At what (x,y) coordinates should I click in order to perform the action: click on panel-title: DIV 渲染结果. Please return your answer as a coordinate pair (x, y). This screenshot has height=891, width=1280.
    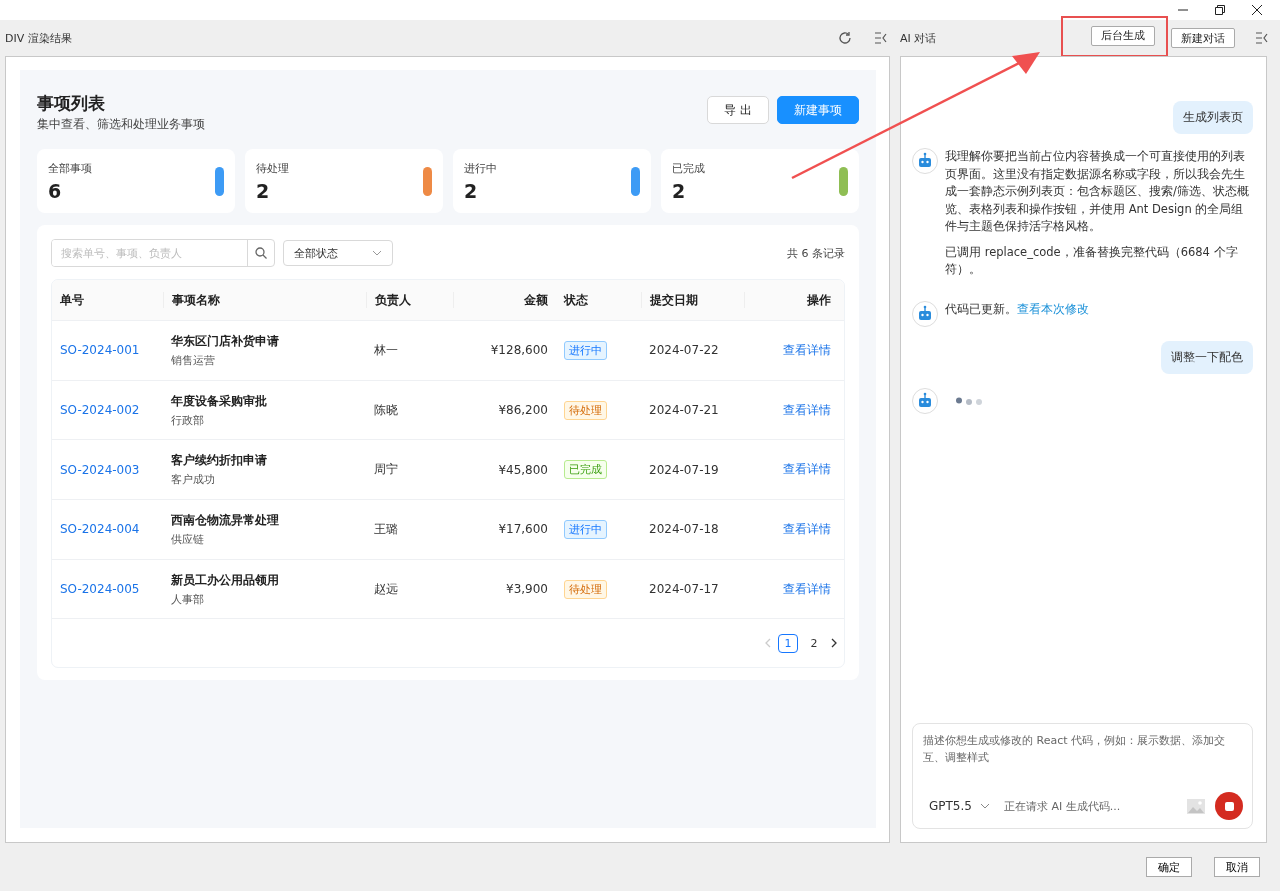
    Looking at the image, I should click on (38, 38).